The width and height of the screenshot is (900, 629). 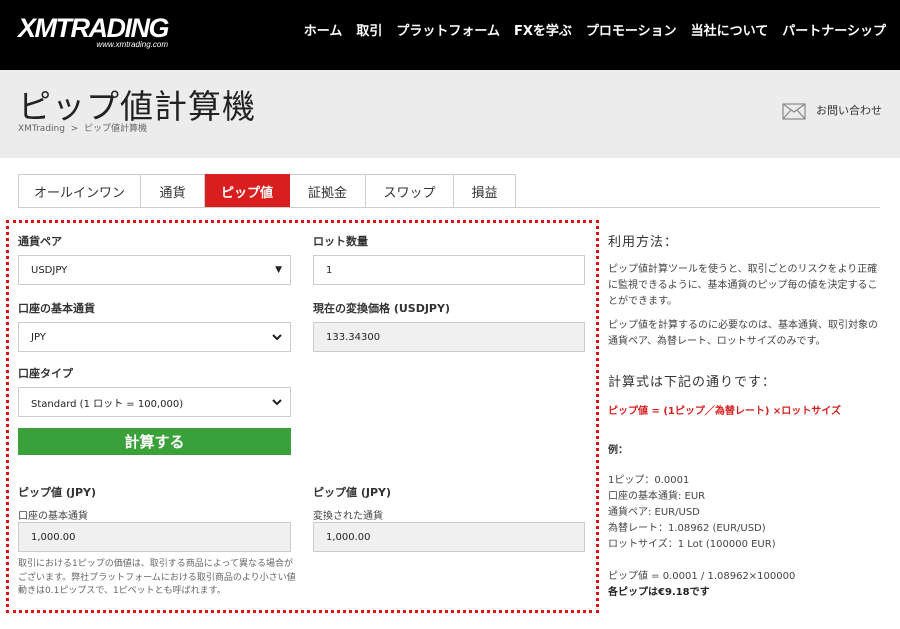 What do you see at coordinates (485, 191) in the screenshot?
I see `tab-profit-loss: 損益` at bounding box center [485, 191].